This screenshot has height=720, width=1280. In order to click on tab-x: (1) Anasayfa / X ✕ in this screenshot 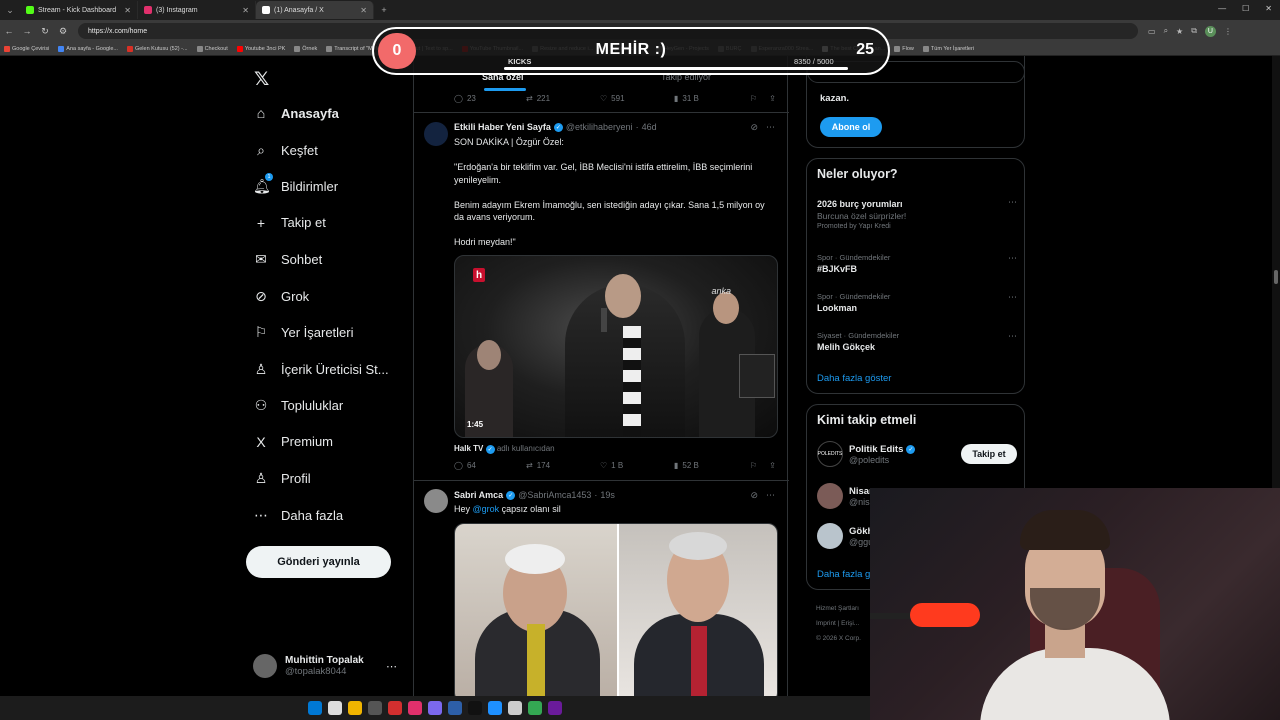, I will do `click(315, 10)`.